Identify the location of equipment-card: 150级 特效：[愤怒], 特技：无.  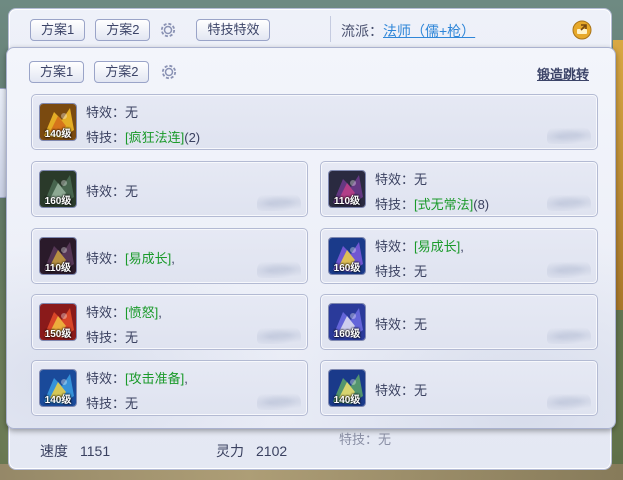
(169, 322).